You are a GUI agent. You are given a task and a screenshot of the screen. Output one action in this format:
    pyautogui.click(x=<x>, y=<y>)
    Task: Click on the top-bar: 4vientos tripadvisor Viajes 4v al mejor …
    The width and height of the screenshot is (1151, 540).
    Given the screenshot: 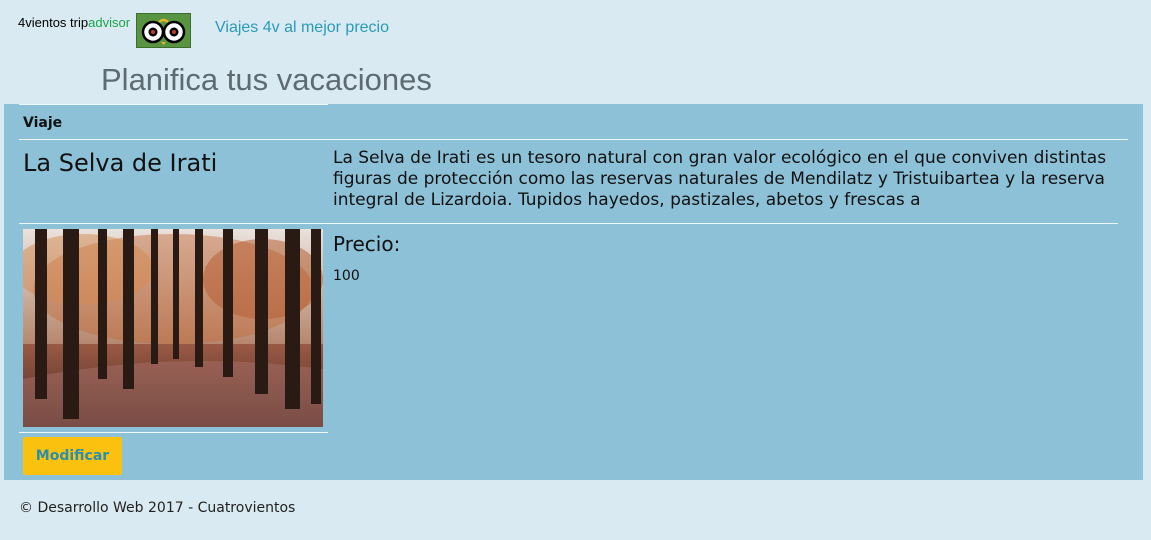 What is the action you would take?
    pyautogui.click(x=575, y=30)
    